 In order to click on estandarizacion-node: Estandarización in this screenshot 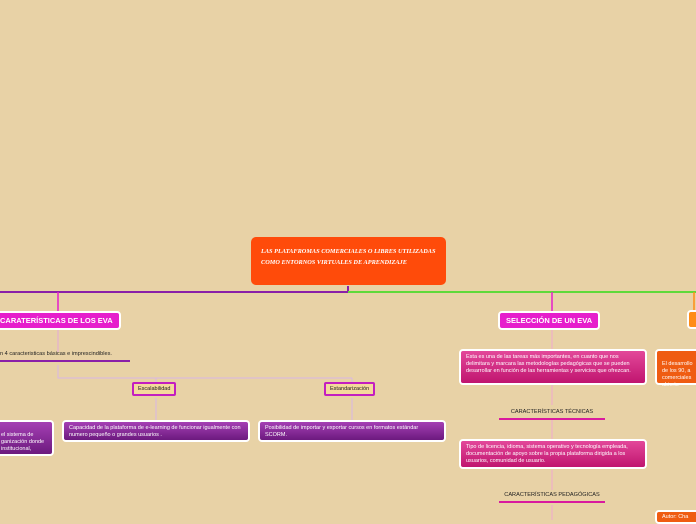, I will do `click(350, 389)`.